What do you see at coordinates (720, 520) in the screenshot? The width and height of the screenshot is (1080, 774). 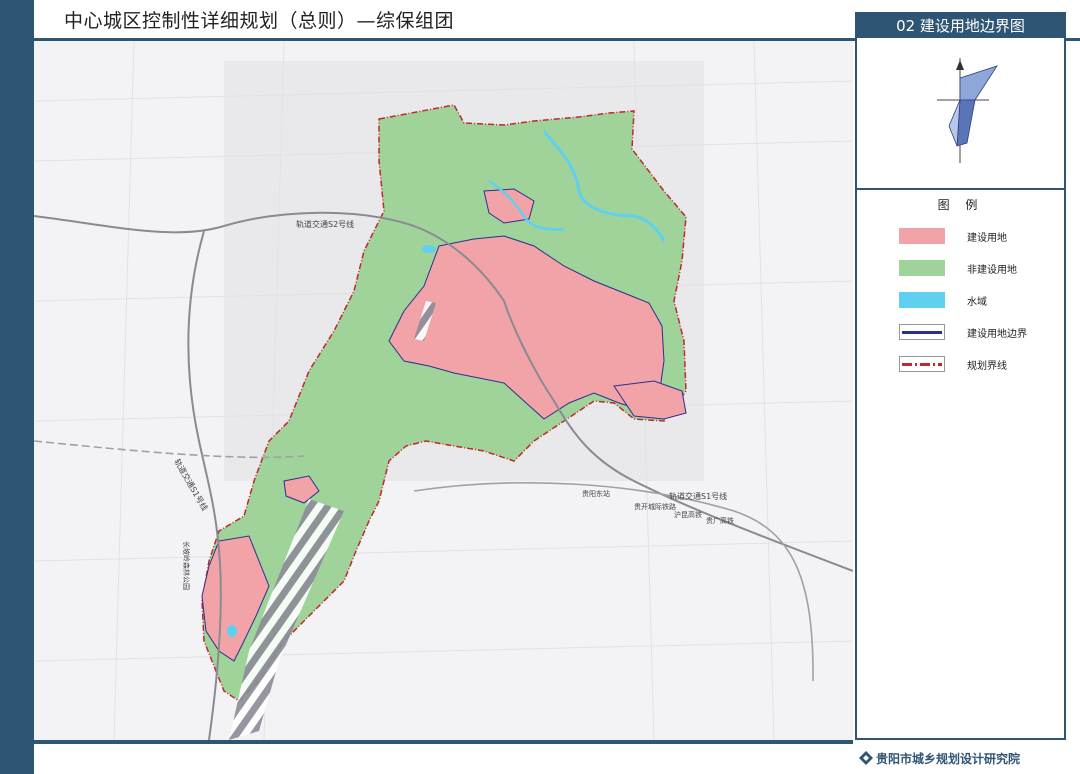 I see `map-label-hsr-2: 贵广高铁` at bounding box center [720, 520].